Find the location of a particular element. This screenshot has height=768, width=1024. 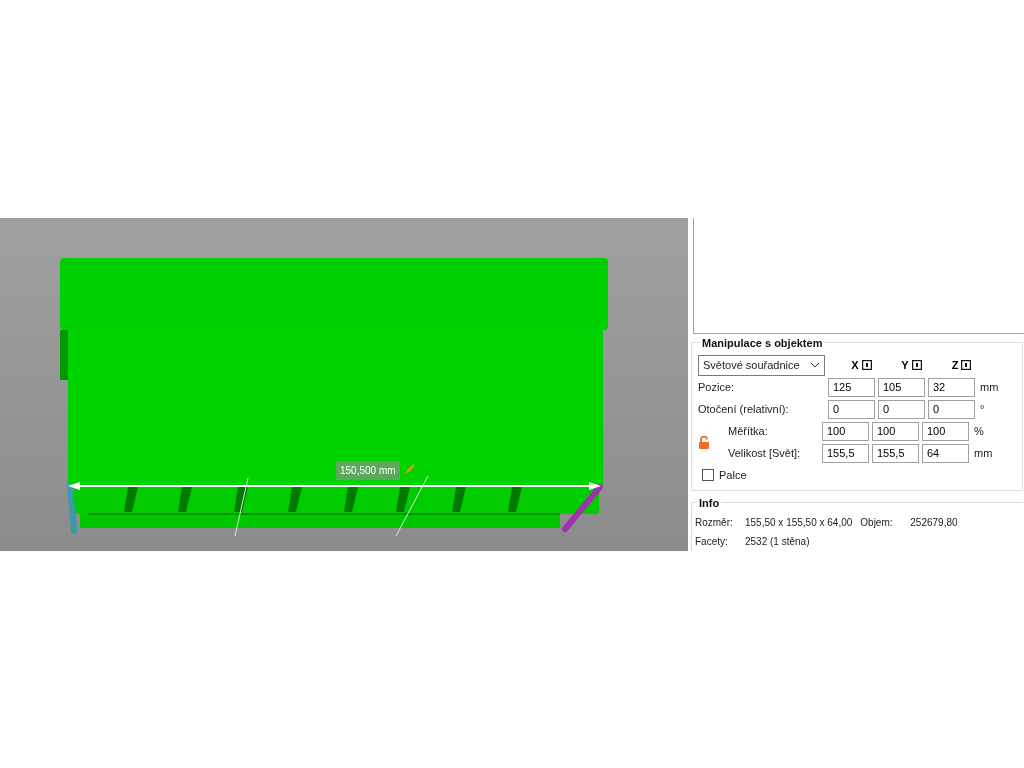

unit-label: ° is located at coordinates (982, 409).